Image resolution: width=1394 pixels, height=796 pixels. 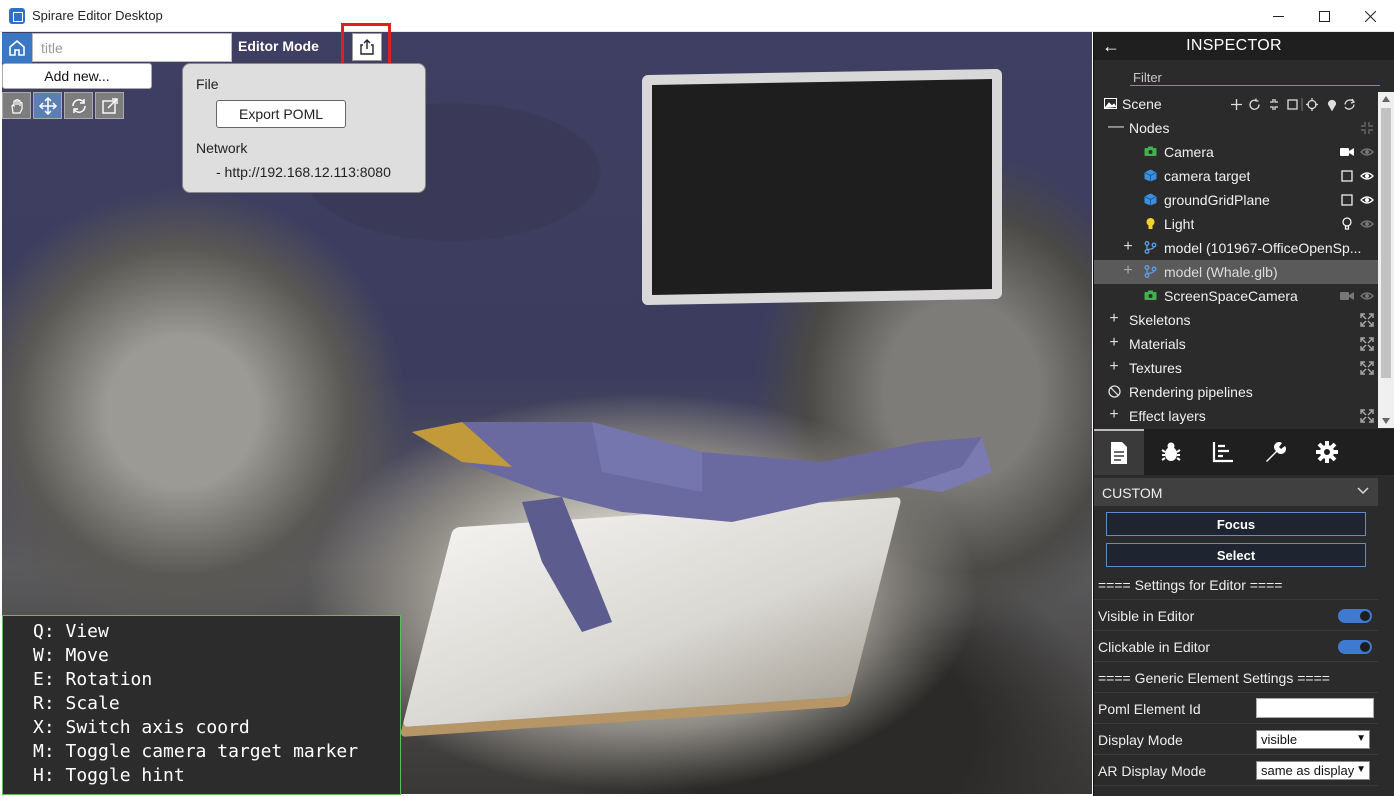 I want to click on tree-scrollbar, so click(x=1386, y=260).